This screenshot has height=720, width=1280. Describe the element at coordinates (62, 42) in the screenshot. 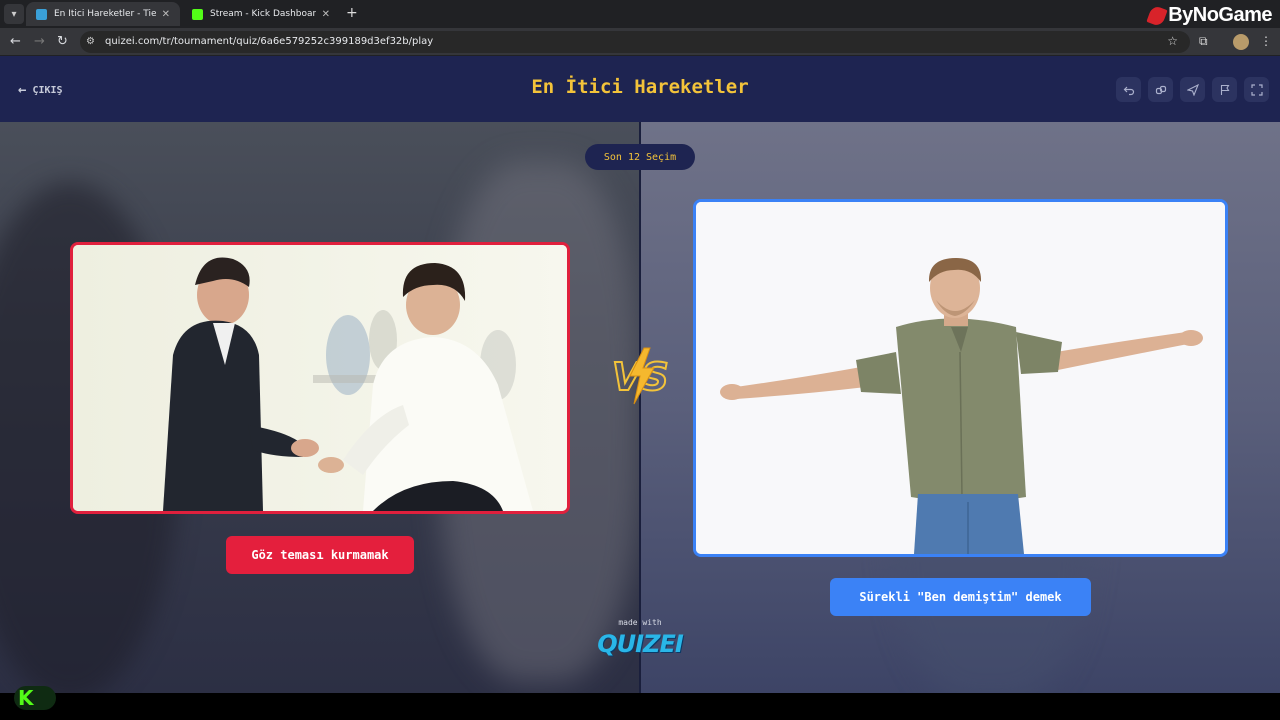

I see `reload-icon: ↻` at that location.